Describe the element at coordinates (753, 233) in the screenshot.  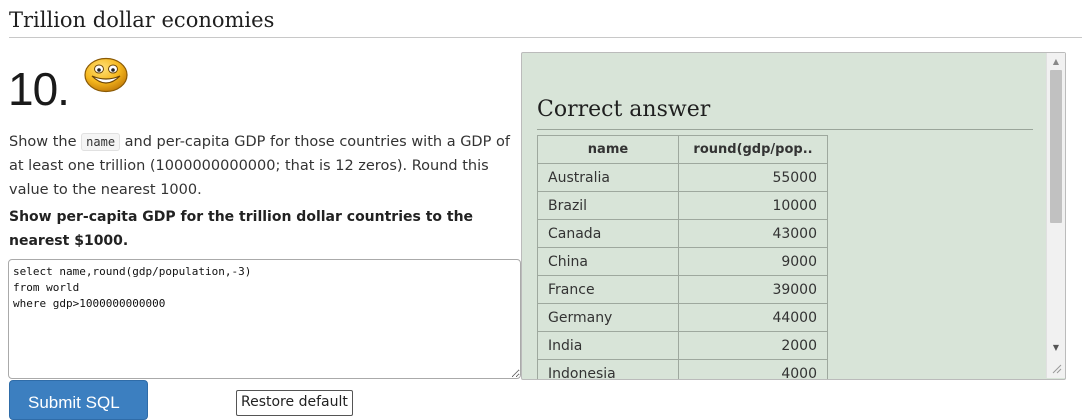
I see `cell-value: 43000` at that location.